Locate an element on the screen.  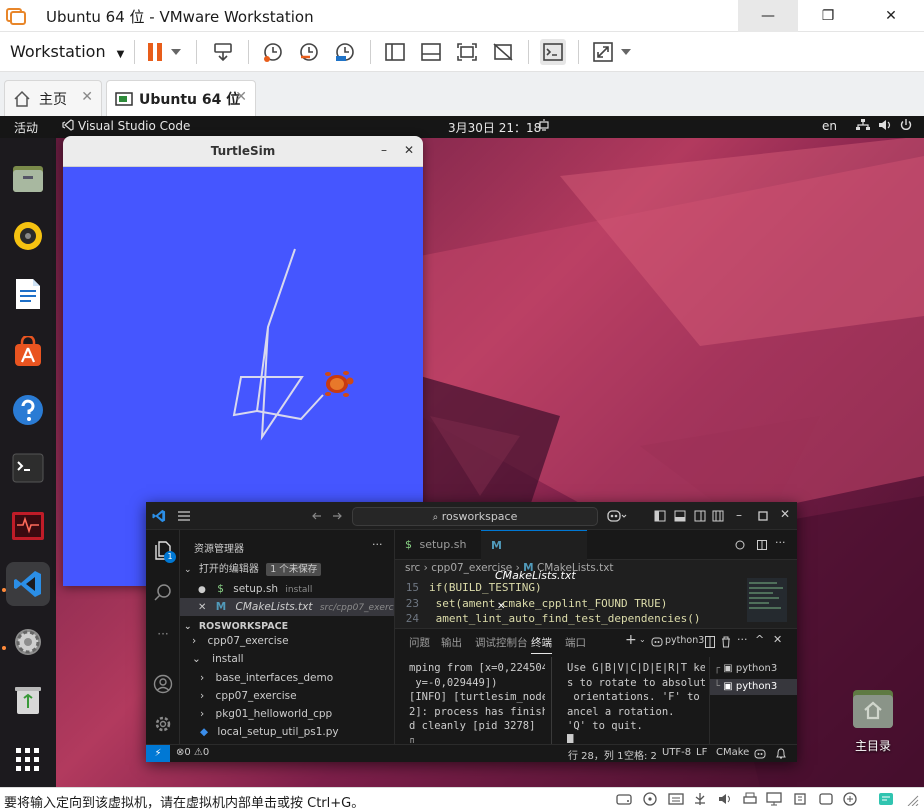
vscode-close-button: ✕ is located at coordinates (785, 514).